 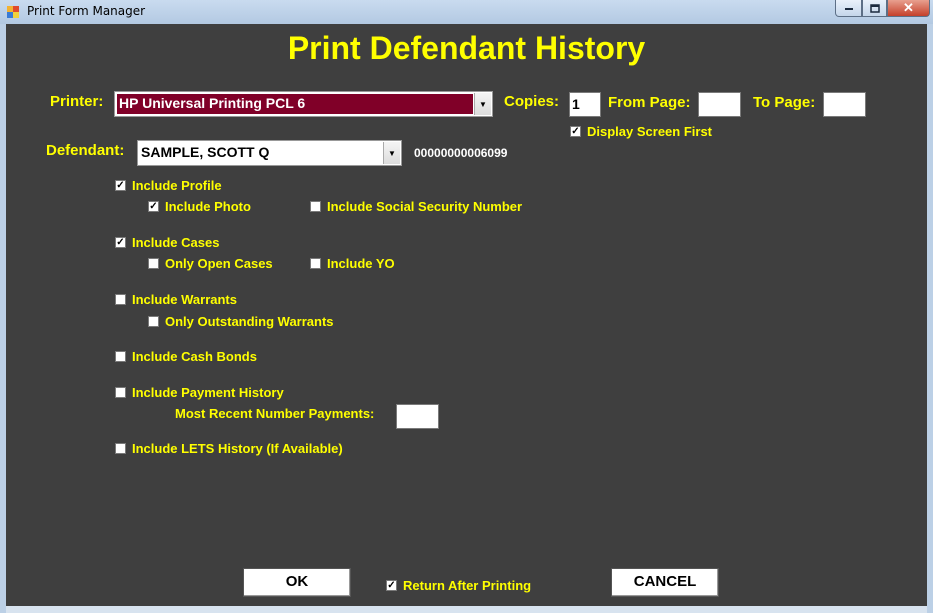 What do you see at coordinates (184, 299) in the screenshot?
I see `include-warrants-label: Include Warrants` at bounding box center [184, 299].